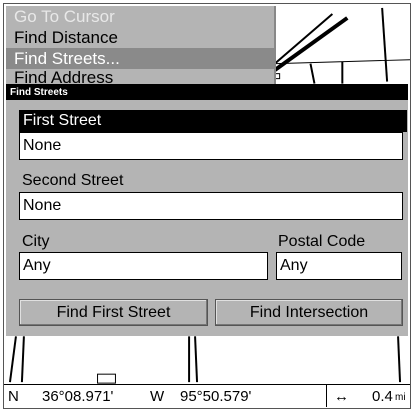 The height and width of the screenshot is (412, 414). Describe the element at coordinates (113, 312) in the screenshot. I see `find-first-street-button: Find First Street` at that location.